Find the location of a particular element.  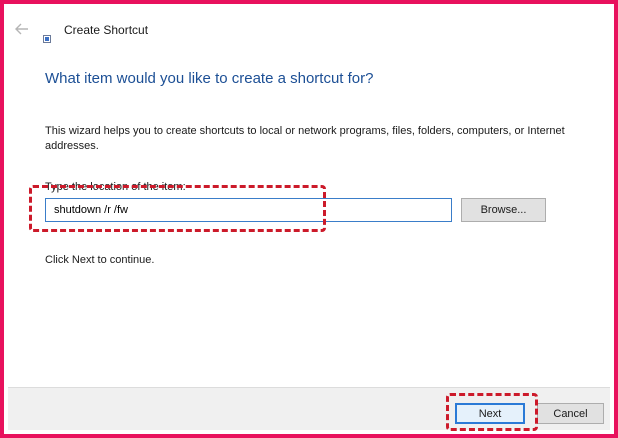

back-arrow-icon is located at coordinates (22, 29).